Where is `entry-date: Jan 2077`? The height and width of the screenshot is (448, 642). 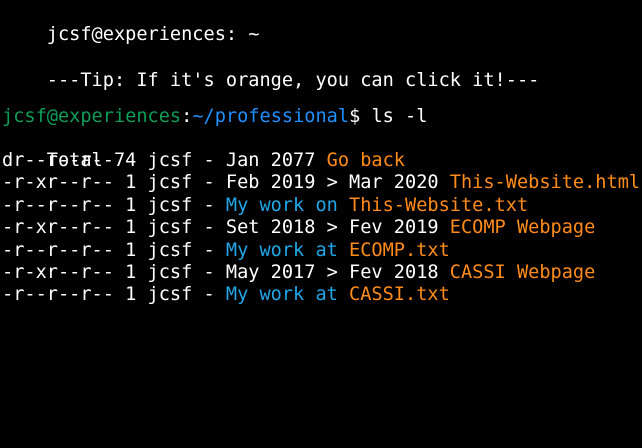
entry-date: Jan 2077 is located at coordinates (276, 160).